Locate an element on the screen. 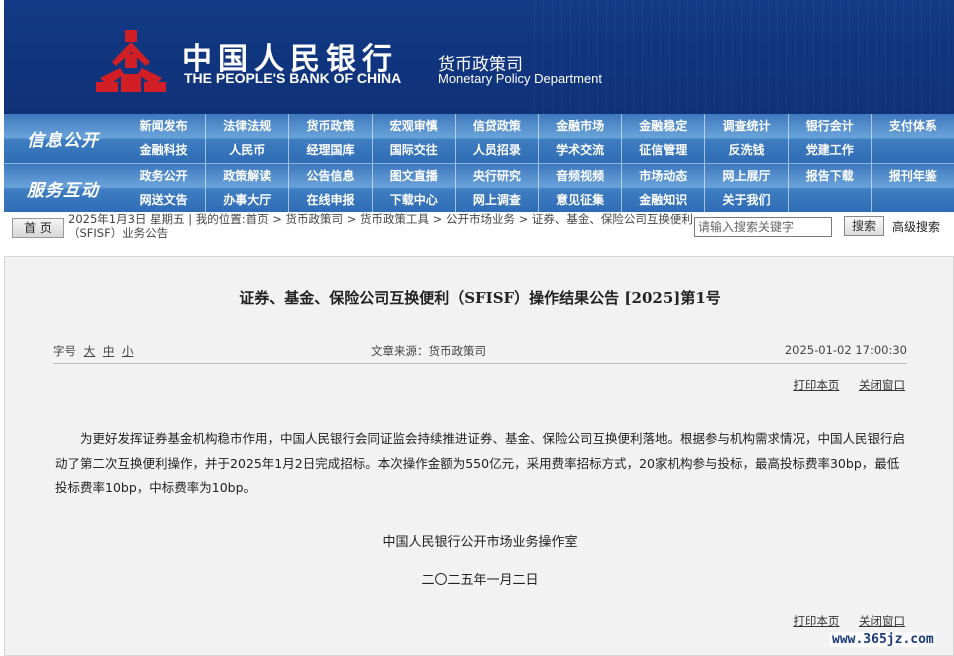  nav-item: 人员招录 is located at coordinates (496, 150).